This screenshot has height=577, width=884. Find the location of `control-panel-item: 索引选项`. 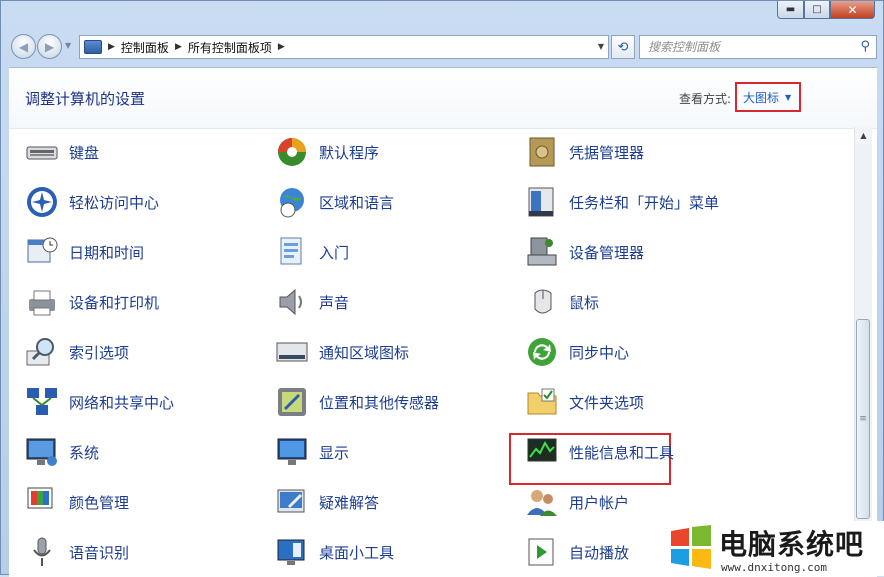

control-panel-item: 索引选项 is located at coordinates (77, 352).